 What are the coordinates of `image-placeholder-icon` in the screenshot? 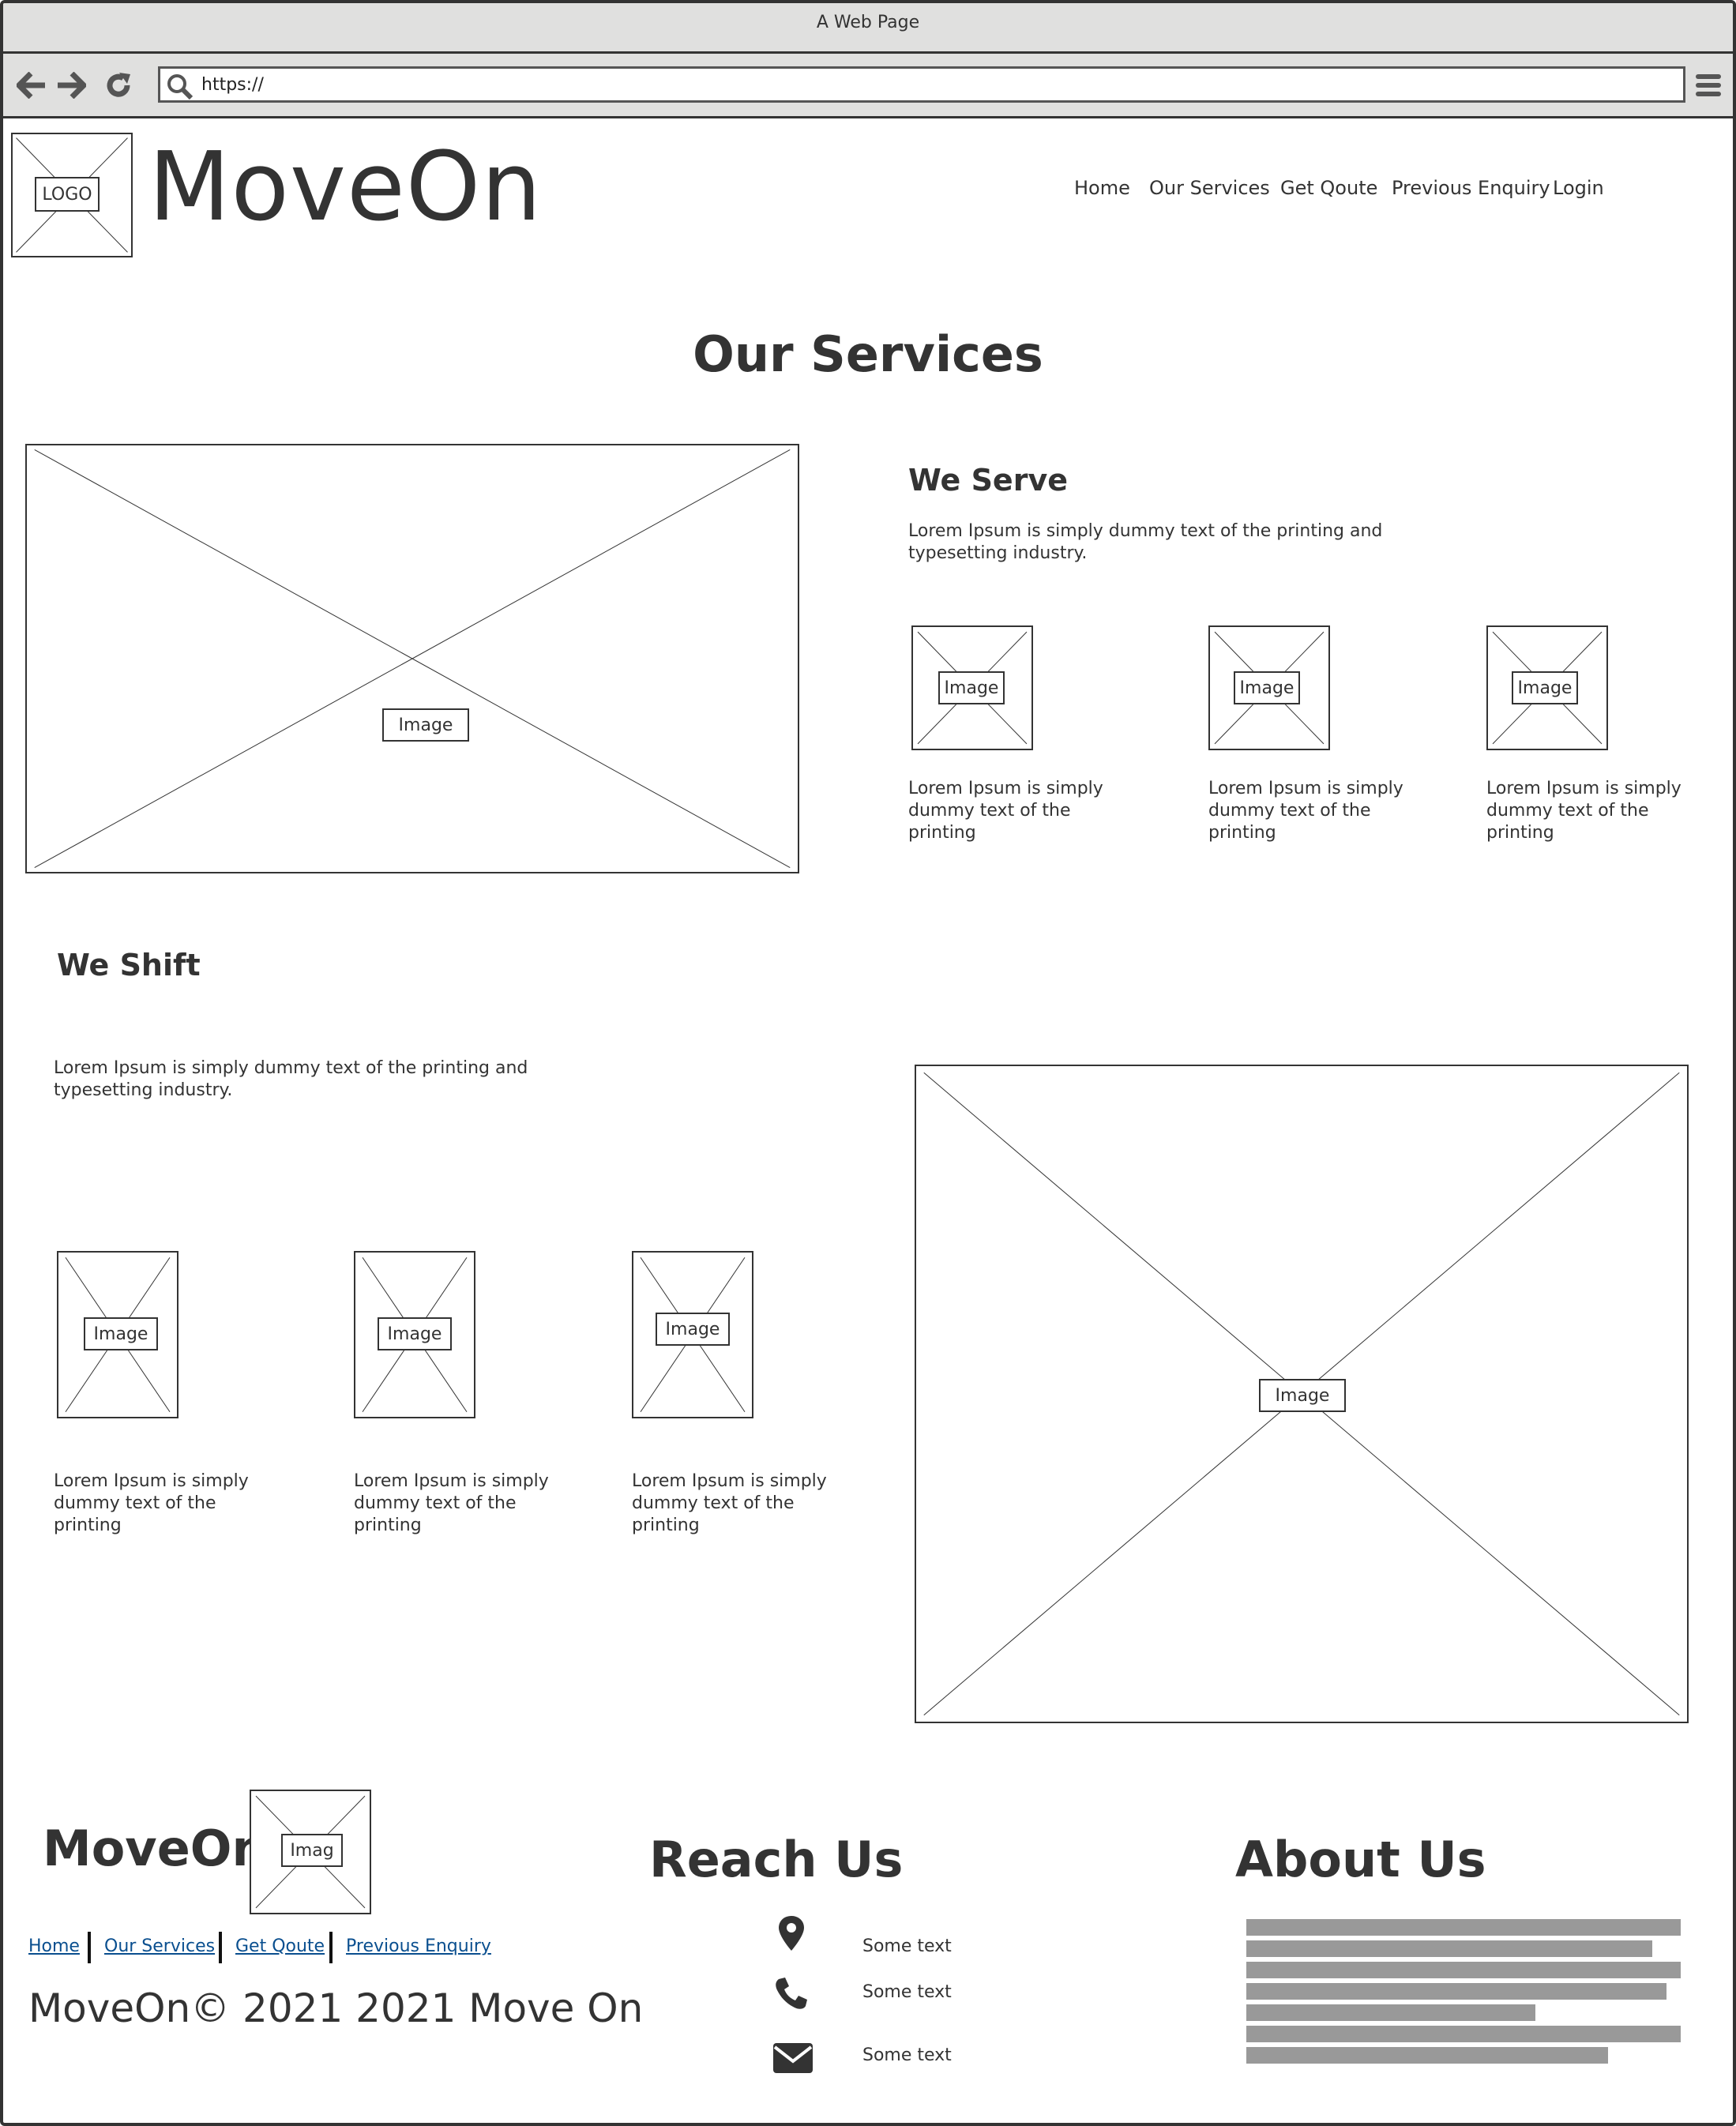 It's located at (412, 658).